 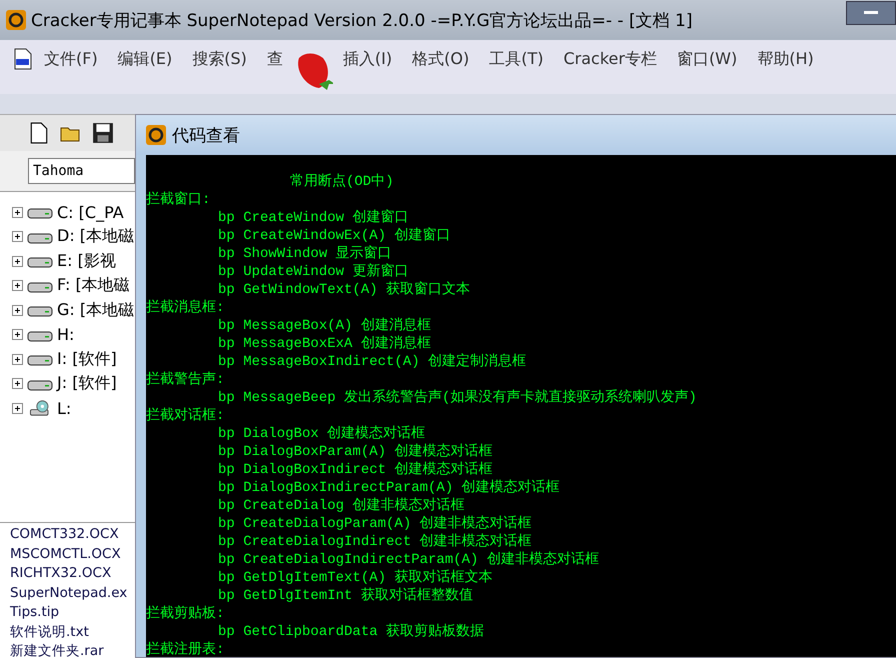 I want to click on drive-label: E: [影视, so click(x=86, y=261).